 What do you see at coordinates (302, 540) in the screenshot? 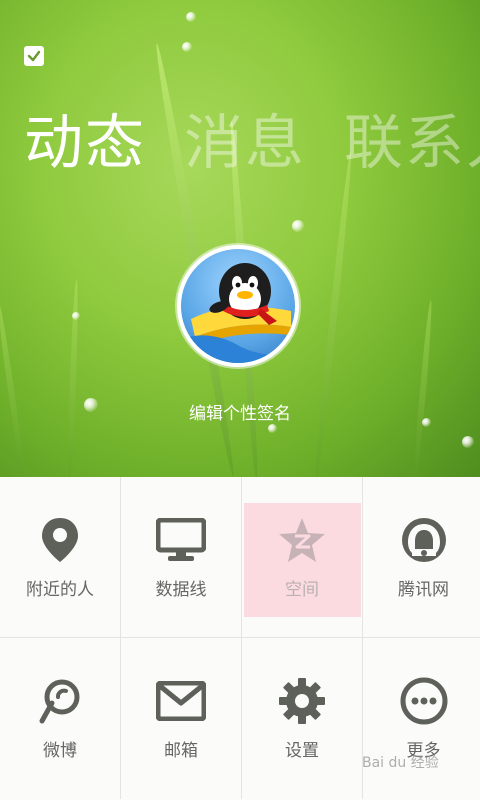
I see `qzone-star-icon` at bounding box center [302, 540].